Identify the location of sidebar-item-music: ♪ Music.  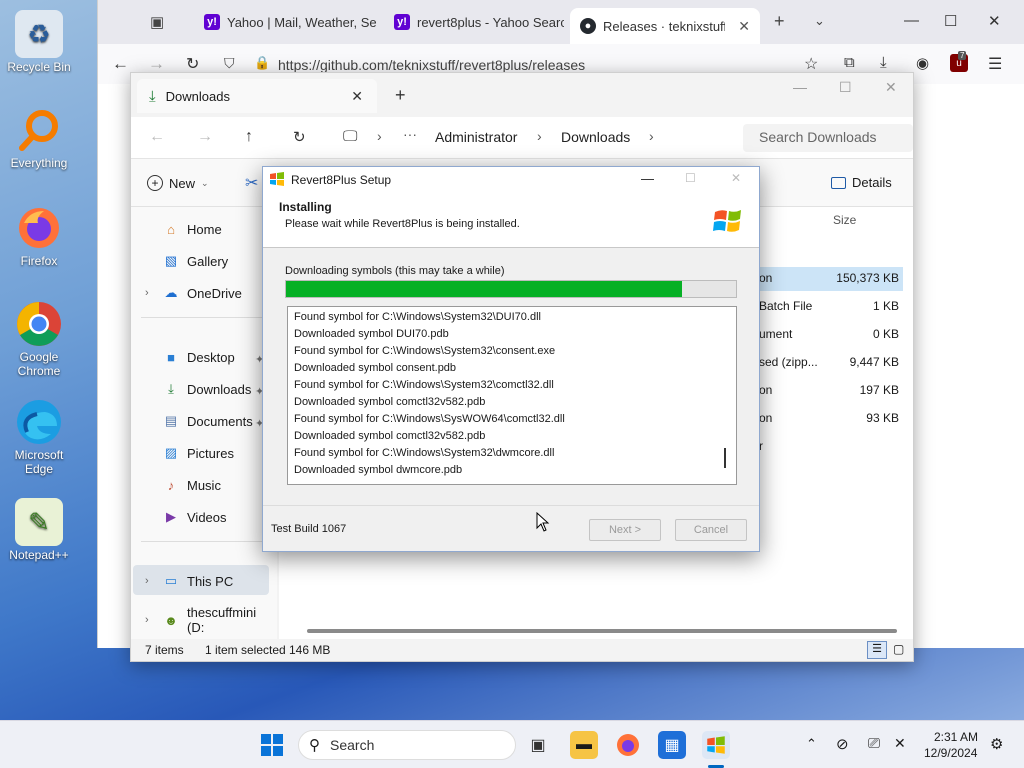
(192, 485).